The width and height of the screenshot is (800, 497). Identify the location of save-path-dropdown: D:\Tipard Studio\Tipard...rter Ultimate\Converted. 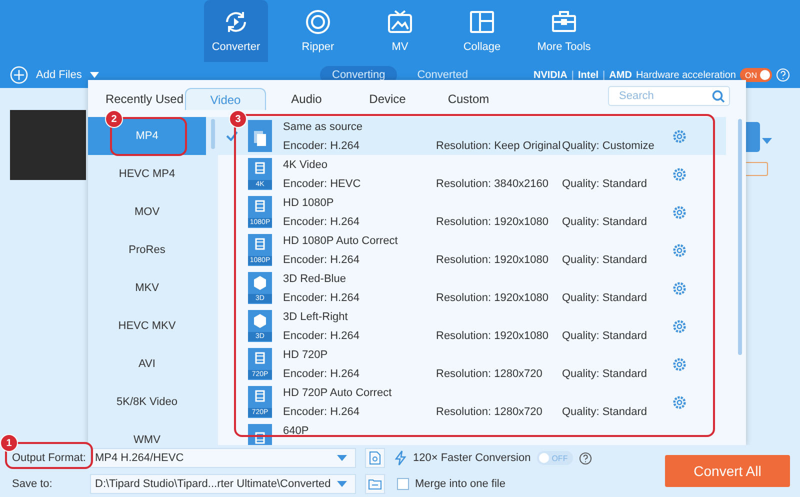
(223, 484).